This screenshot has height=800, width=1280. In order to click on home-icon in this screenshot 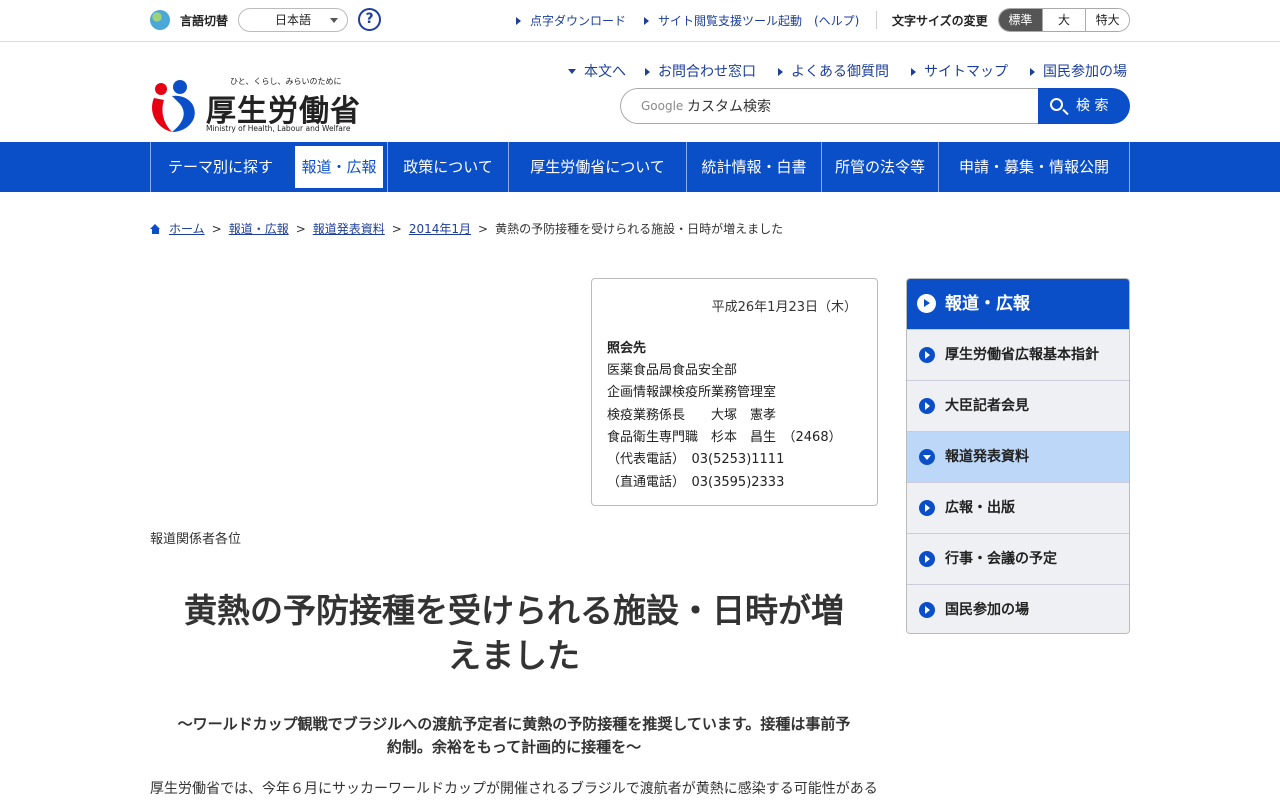, I will do `click(155, 229)`.